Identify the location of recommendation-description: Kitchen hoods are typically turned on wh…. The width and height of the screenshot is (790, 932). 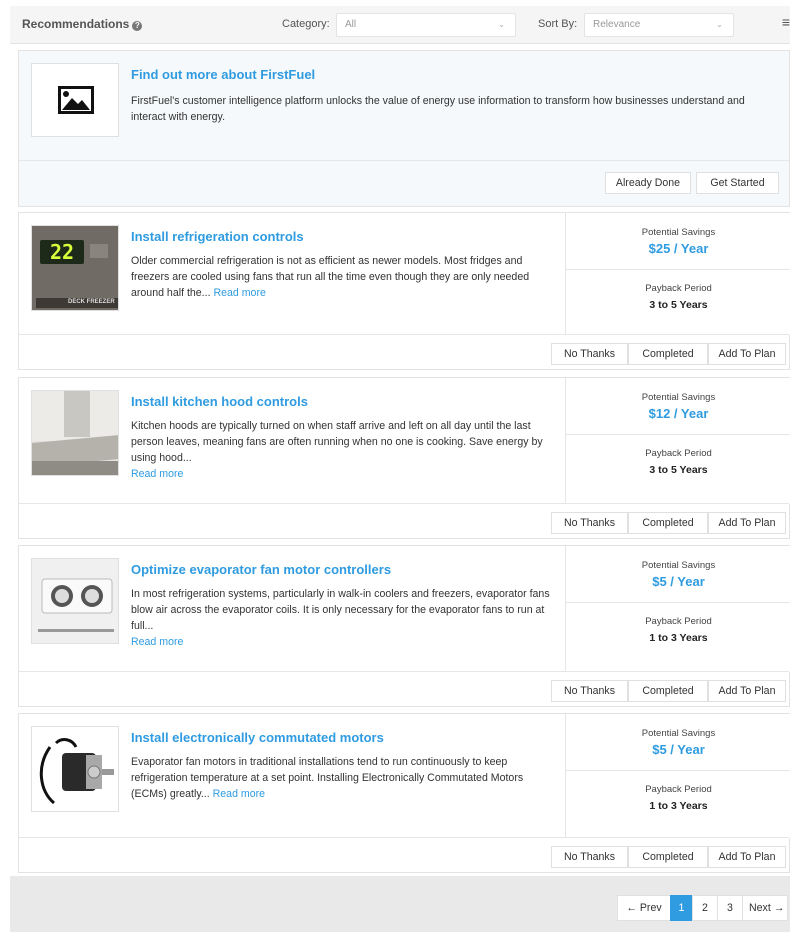
(344, 450).